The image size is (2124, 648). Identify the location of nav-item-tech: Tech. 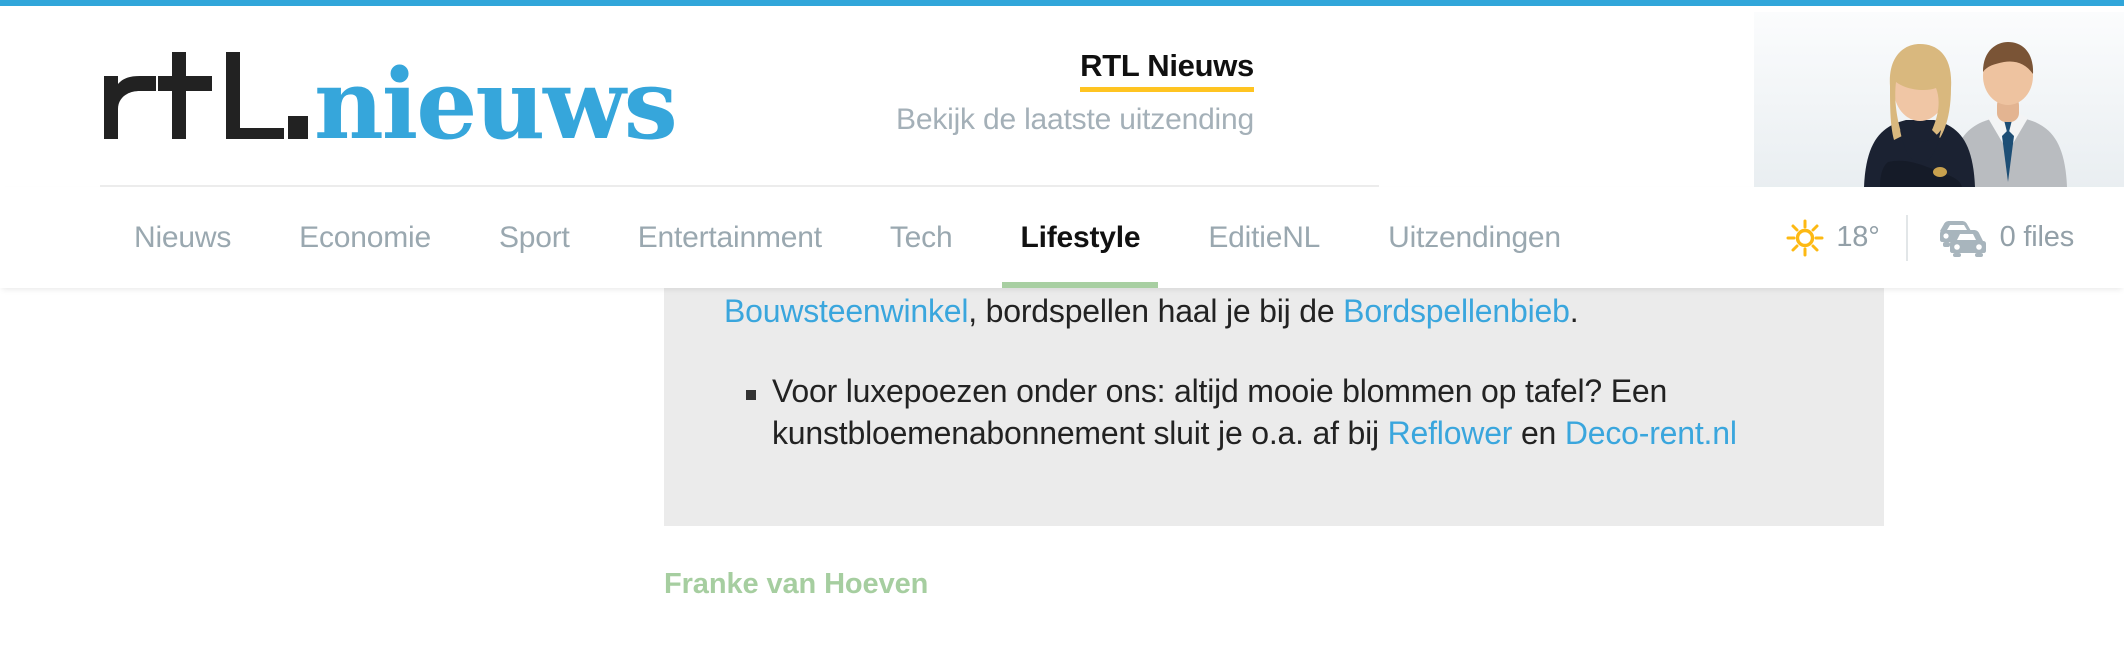
(921, 237).